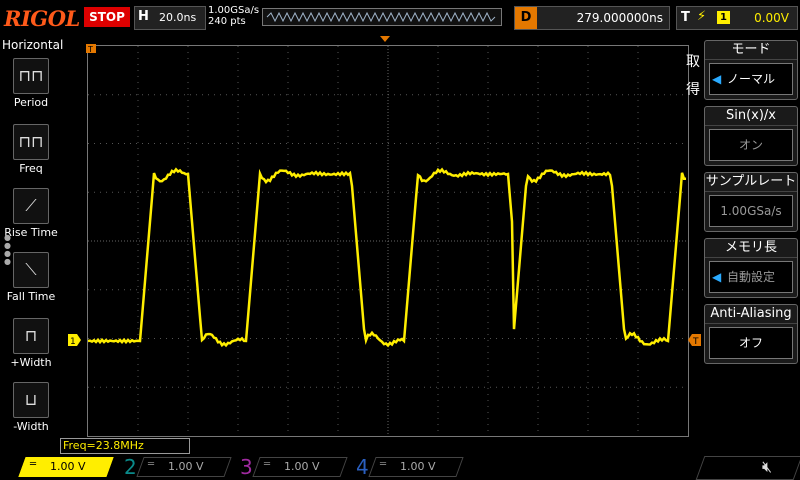  Describe the element at coordinates (31, 400) in the screenshot. I see `negative-width-icon: ⊔` at that location.